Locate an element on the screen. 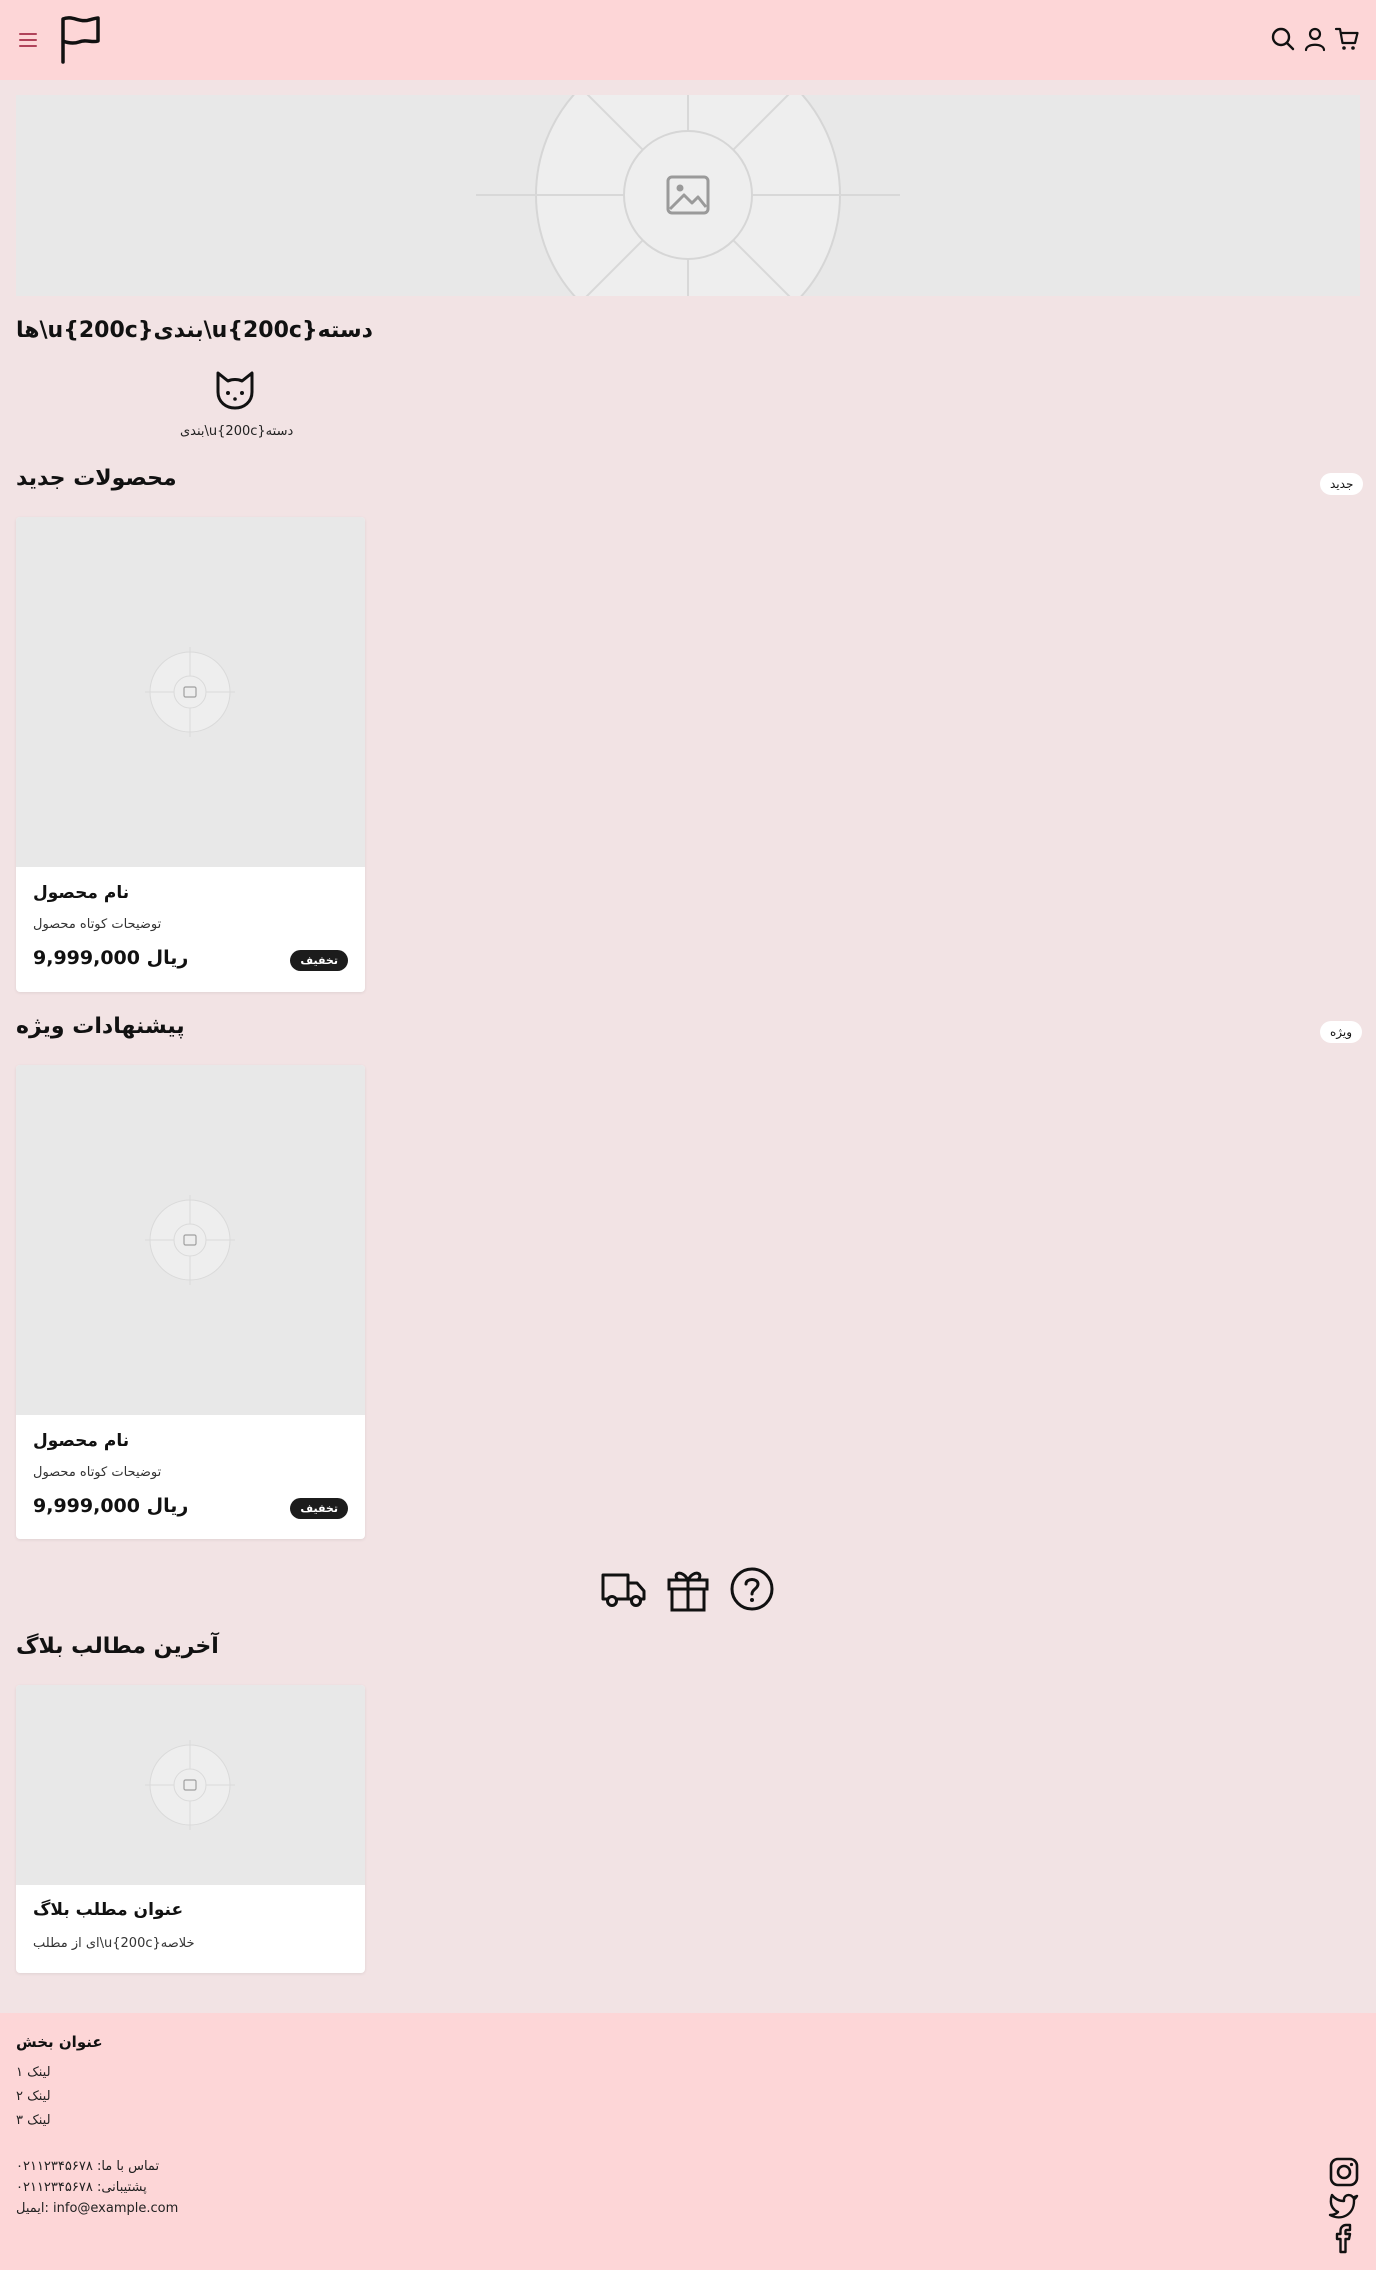  footer-link: لینک ۱ is located at coordinates (33, 2072).